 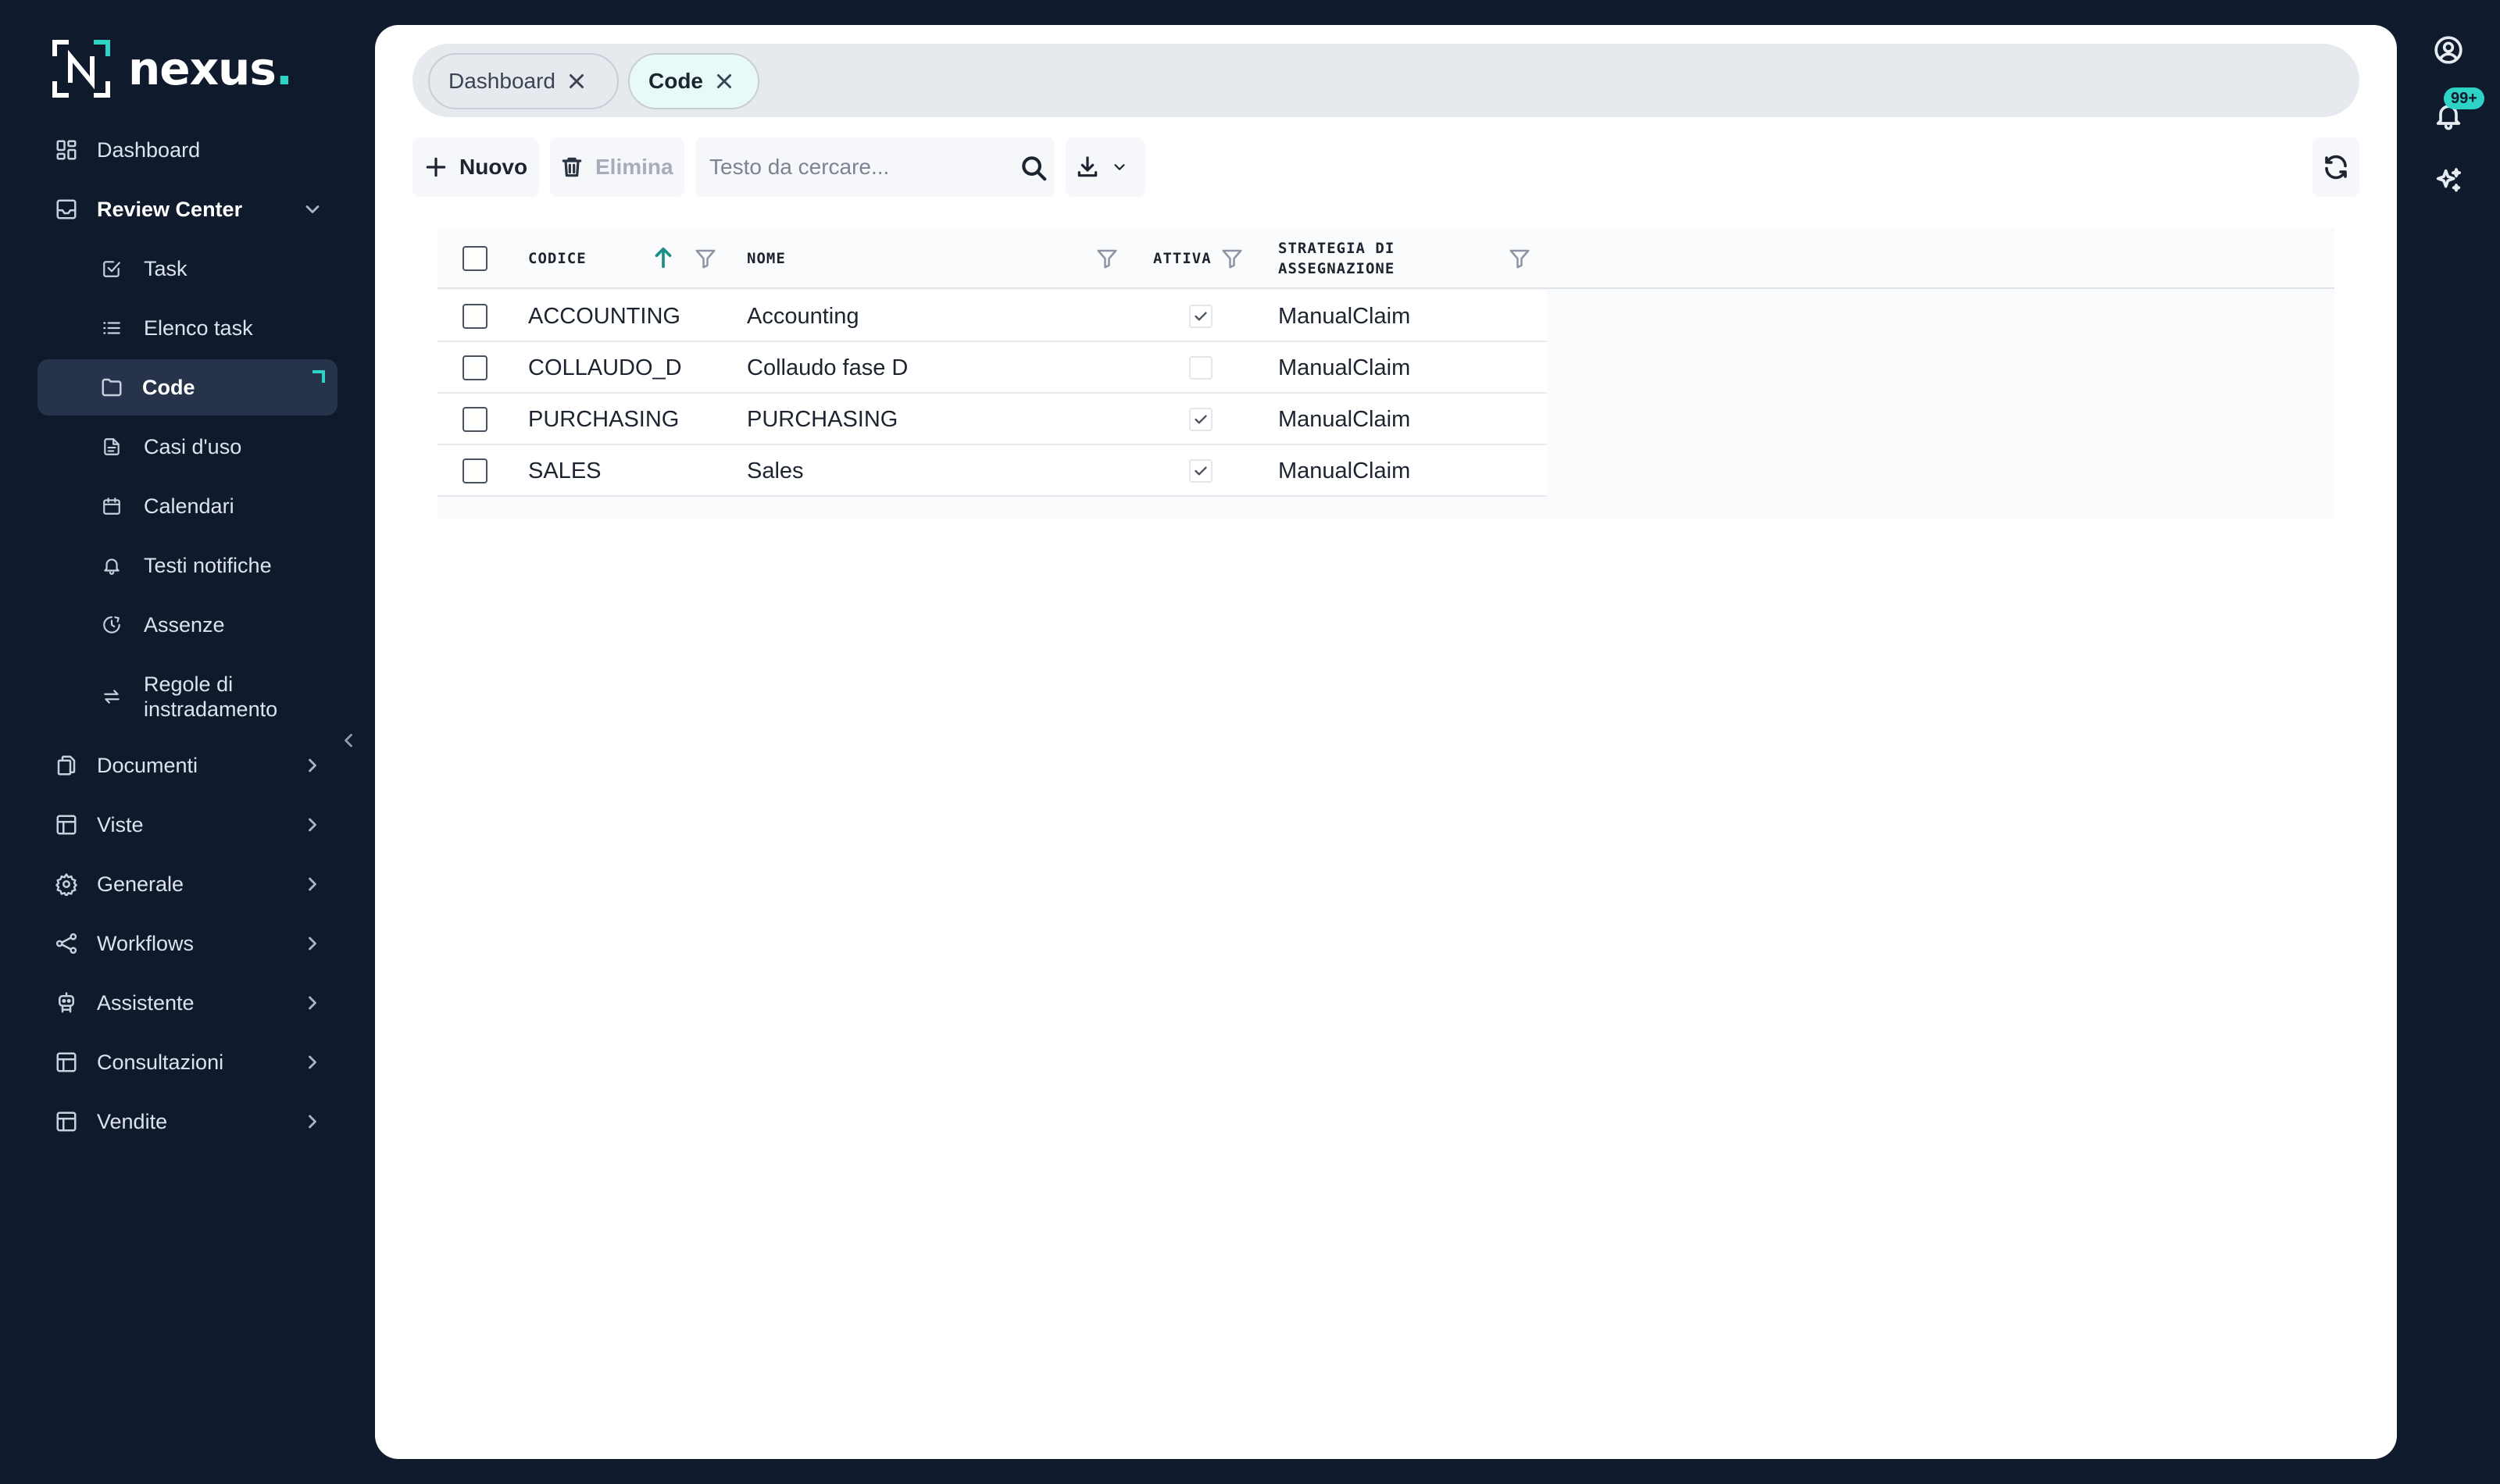 I want to click on sidebar-item-label: Calendari, so click(x=189, y=506).